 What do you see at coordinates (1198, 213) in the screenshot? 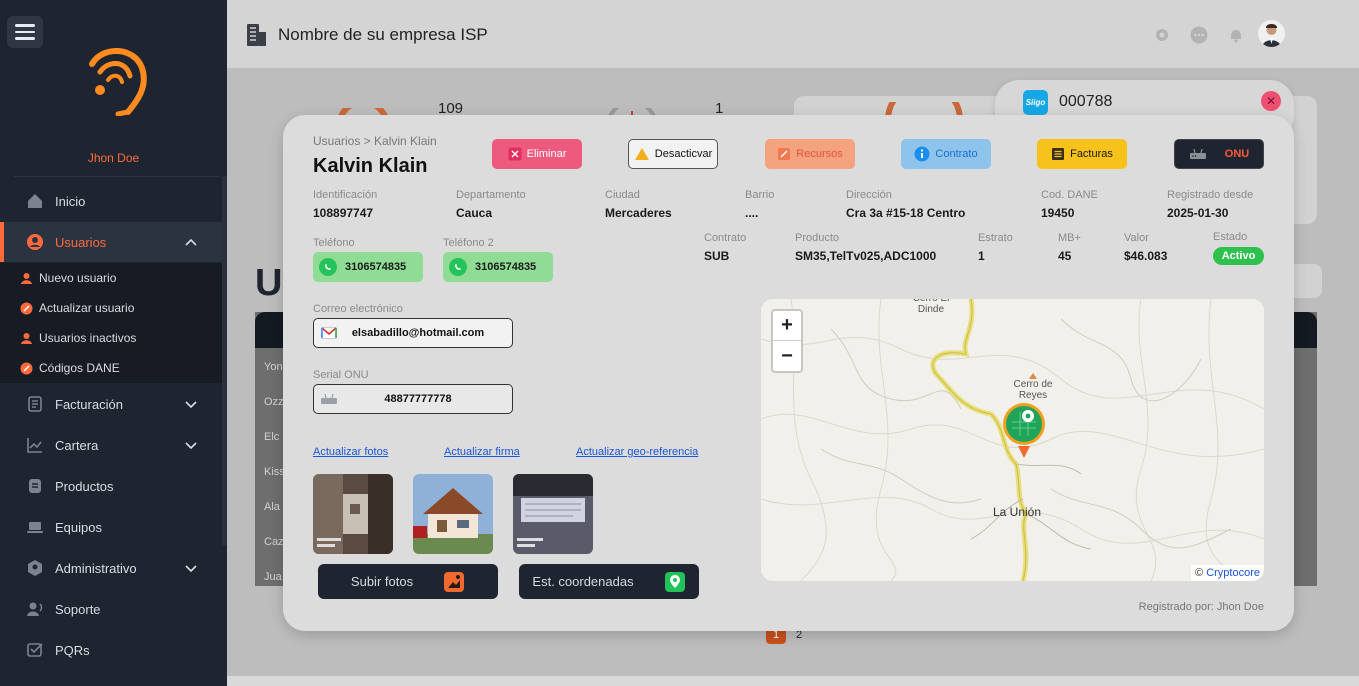
I see `since-value: 2025-01-30` at bounding box center [1198, 213].